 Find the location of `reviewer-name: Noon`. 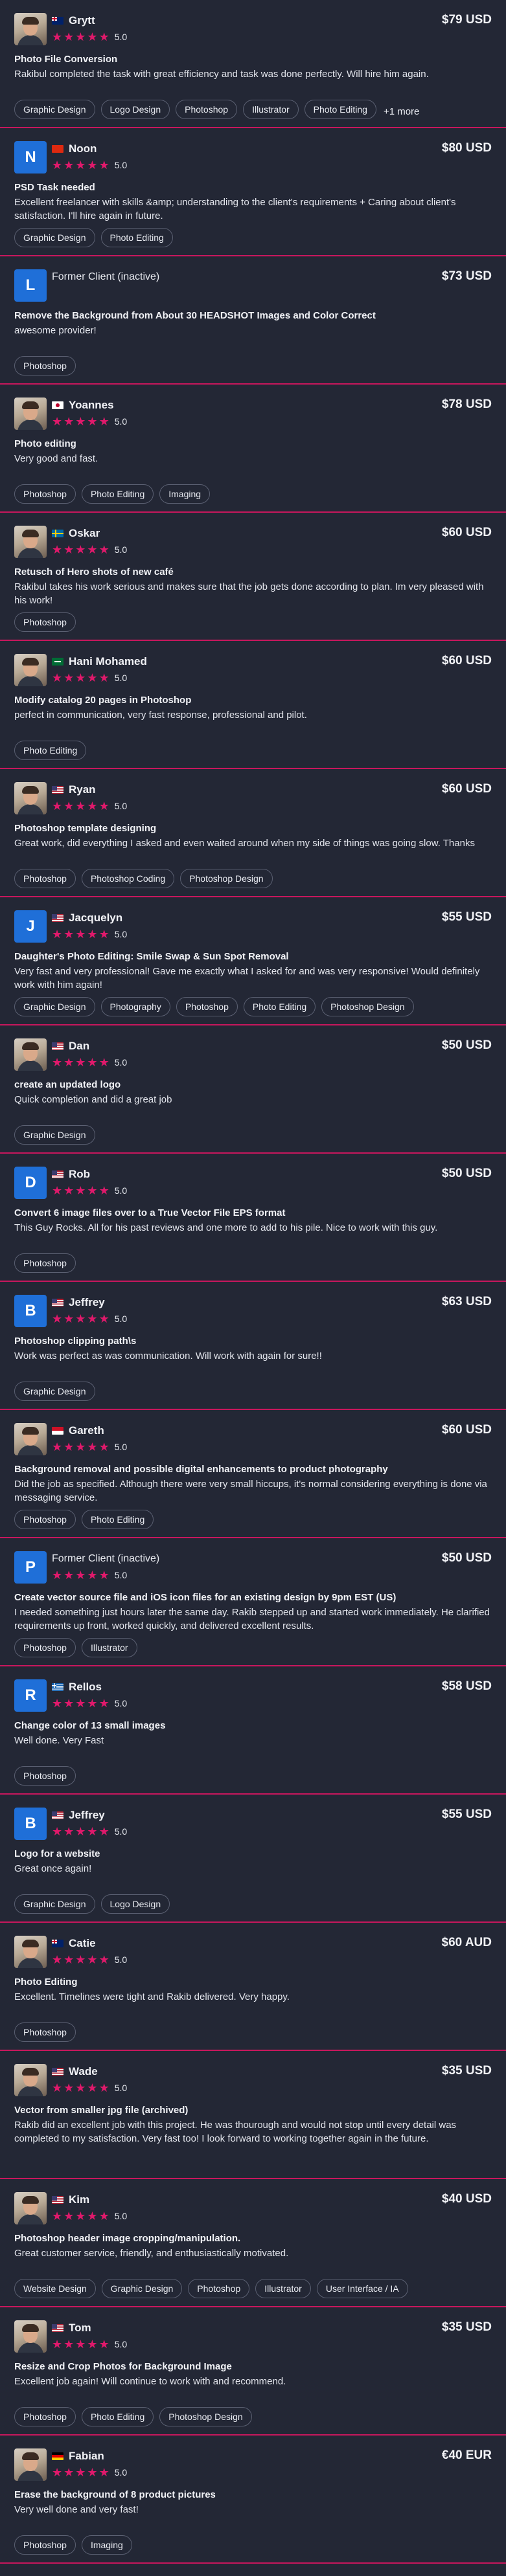

reviewer-name: Noon is located at coordinates (83, 149).